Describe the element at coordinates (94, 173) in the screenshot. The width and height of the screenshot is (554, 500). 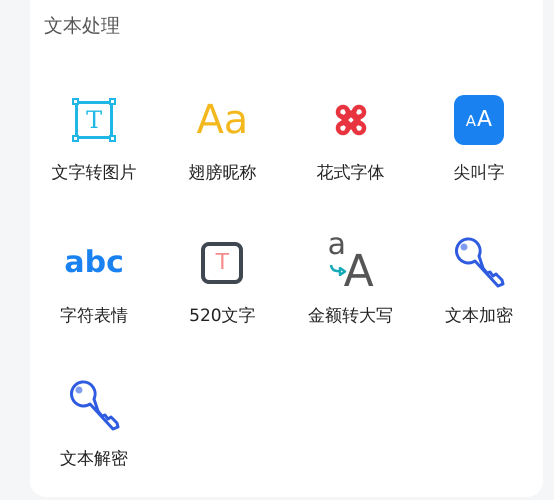
I see `tool-label: 文字转图片` at that location.